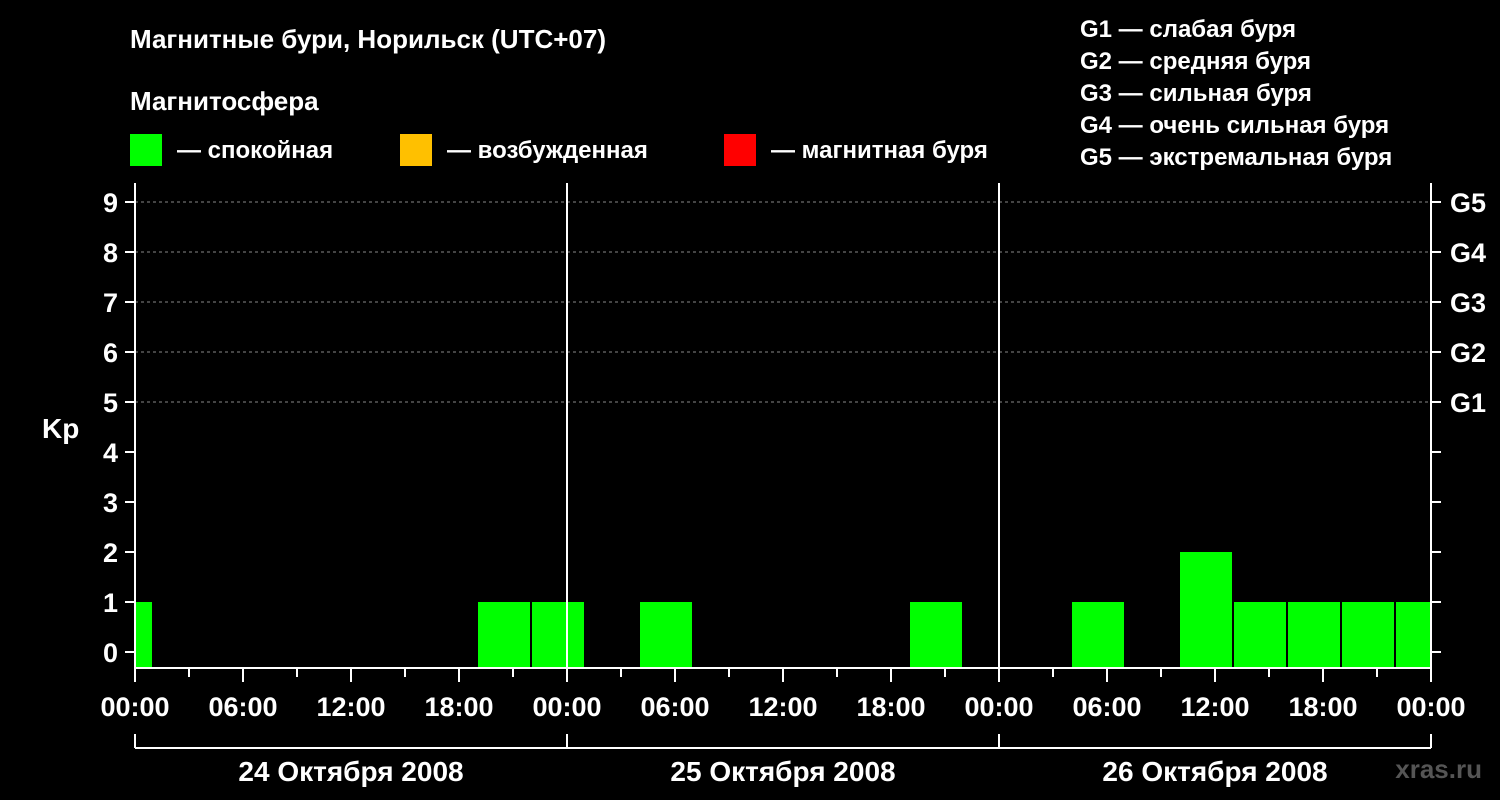  Describe the element at coordinates (1188, 29) in the screenshot. I see `g-scale-g1: G1 — слабая буря` at that location.